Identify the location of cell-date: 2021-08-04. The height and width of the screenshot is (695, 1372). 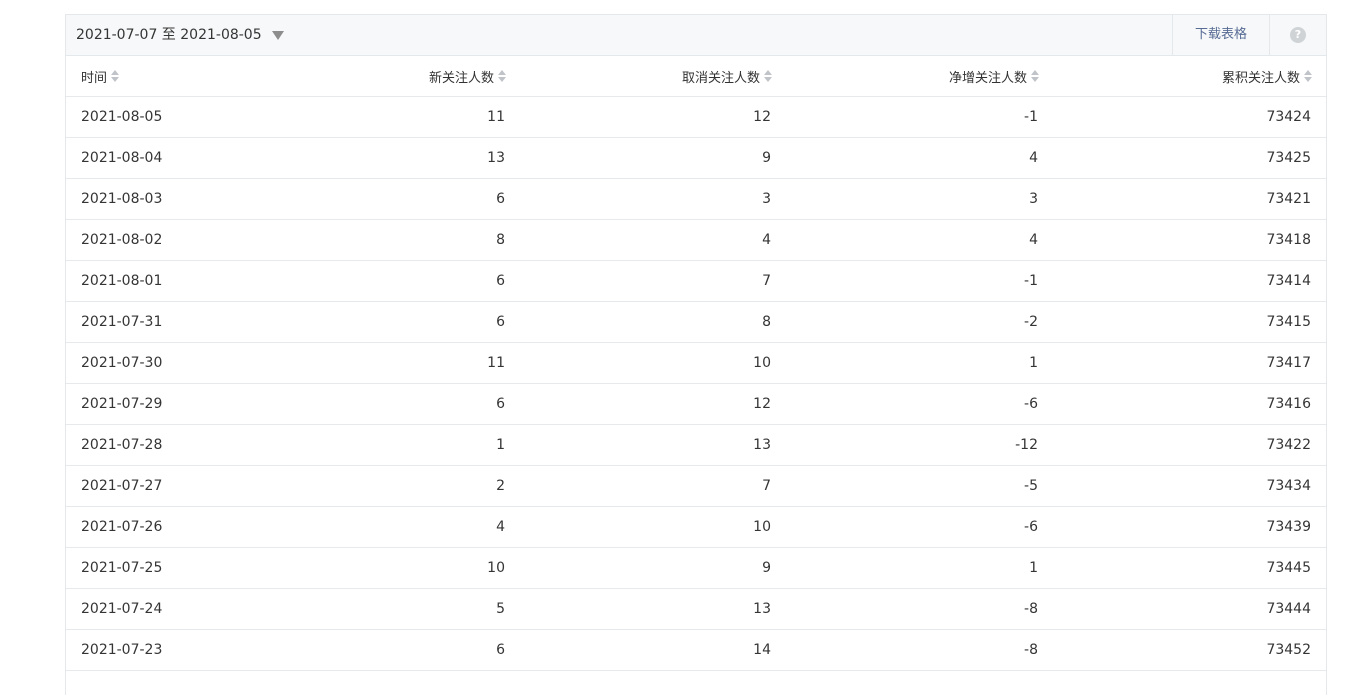
(160, 158).